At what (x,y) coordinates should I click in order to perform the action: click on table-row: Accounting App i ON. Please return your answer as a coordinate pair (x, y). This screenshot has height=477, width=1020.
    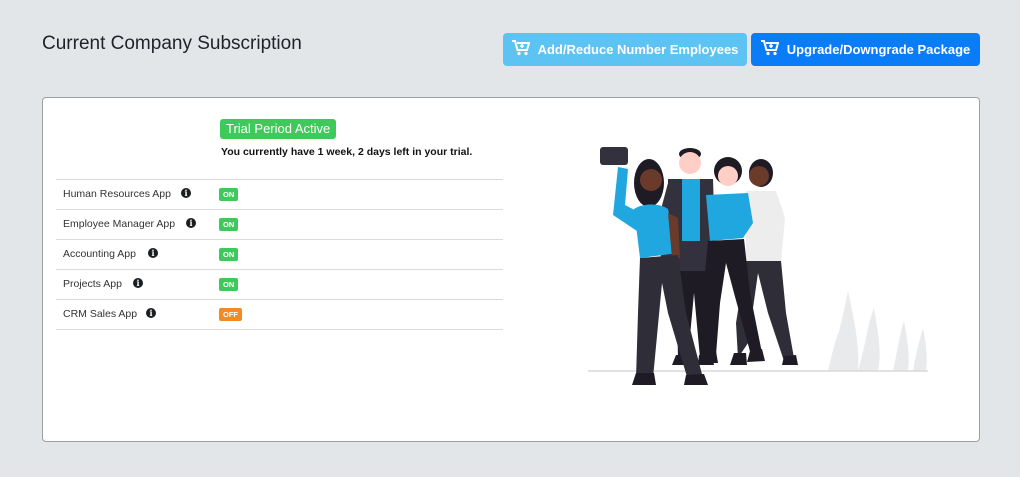
    Looking at the image, I should click on (279, 255).